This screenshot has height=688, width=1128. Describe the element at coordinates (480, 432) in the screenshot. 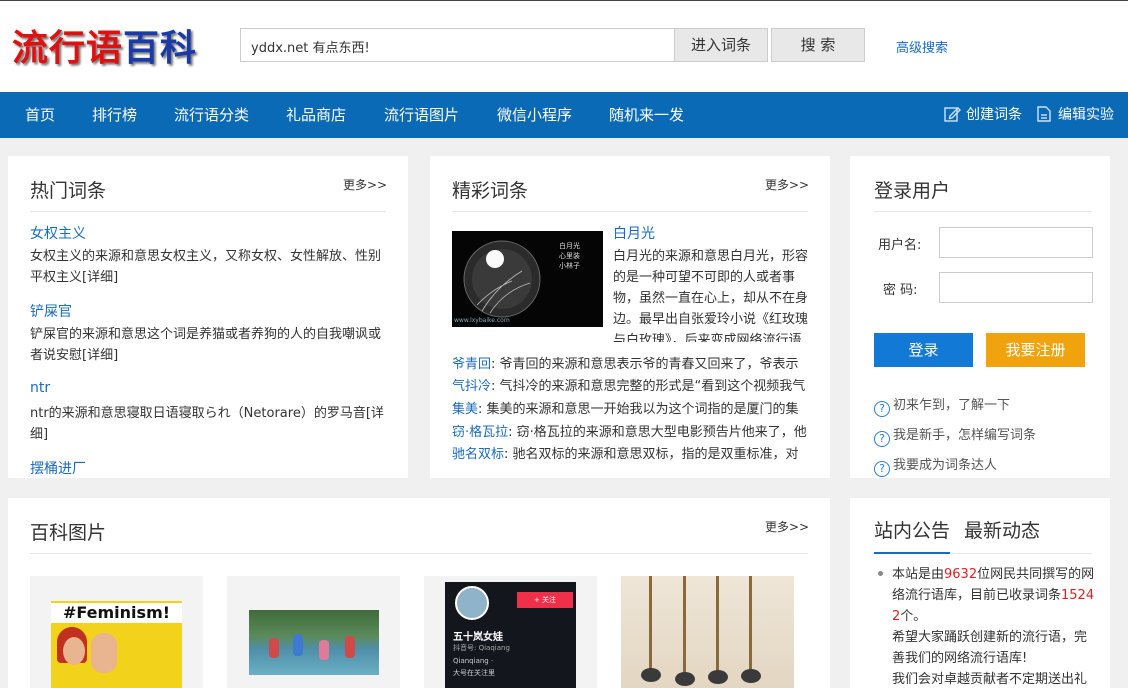

I see `featured-row-key: 窃·格瓦拉` at that location.